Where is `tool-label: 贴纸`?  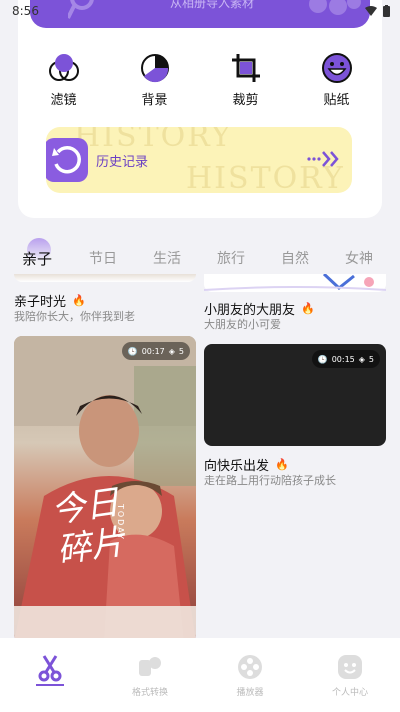 tool-label: 贴纸 is located at coordinates (336, 100).